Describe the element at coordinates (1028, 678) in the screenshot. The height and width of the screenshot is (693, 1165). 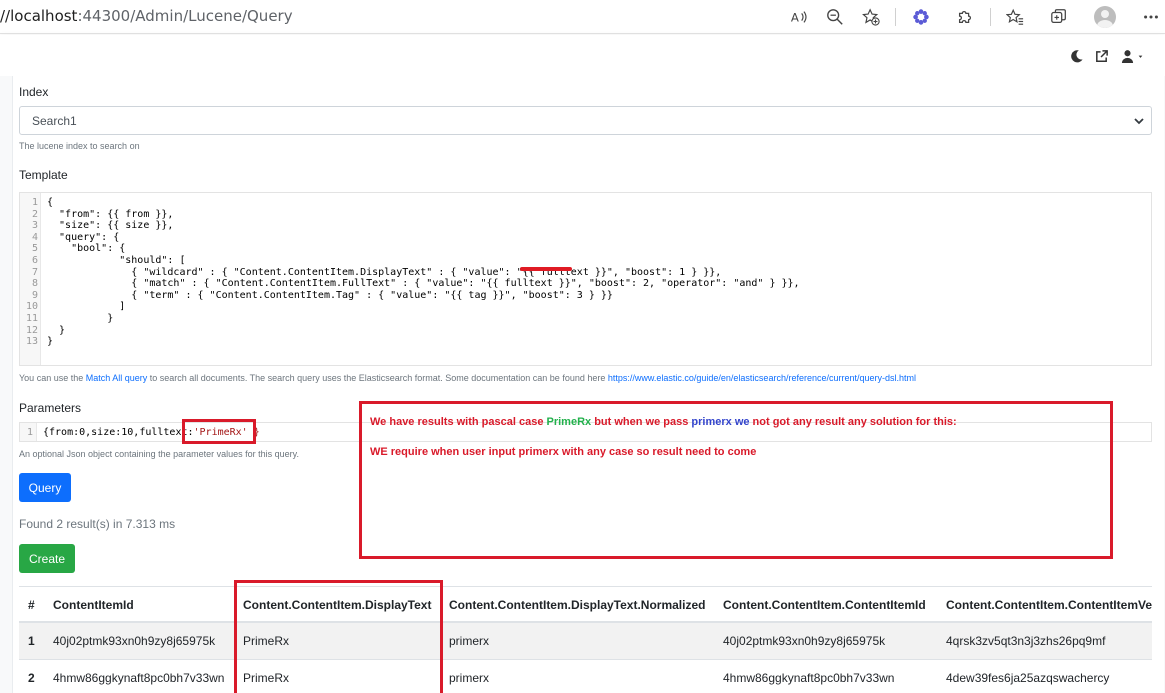
I see `cell-contentitemversionid: 4dew39fes6ja25azqswachercy` at that location.